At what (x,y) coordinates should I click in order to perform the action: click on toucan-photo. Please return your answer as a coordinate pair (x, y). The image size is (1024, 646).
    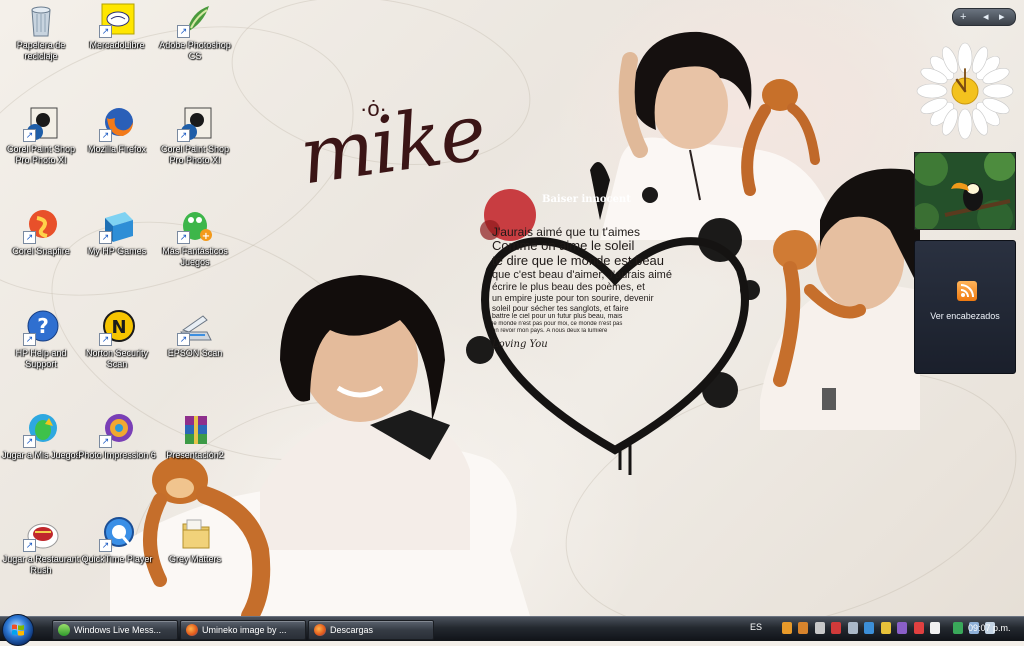
    Looking at the image, I should click on (965, 191).